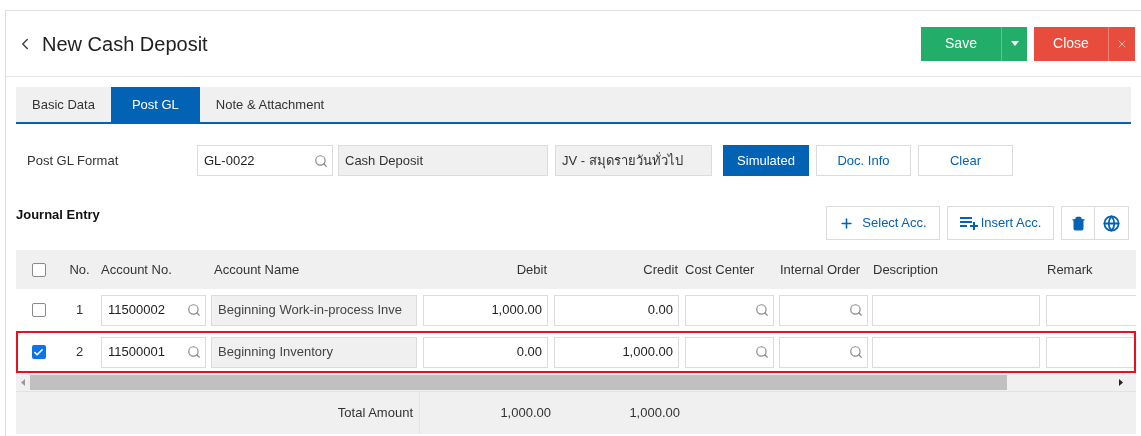 Image resolution: width=1141 pixels, height=436 pixels. I want to click on account-name-field: Beginning Inventory, so click(314, 352).